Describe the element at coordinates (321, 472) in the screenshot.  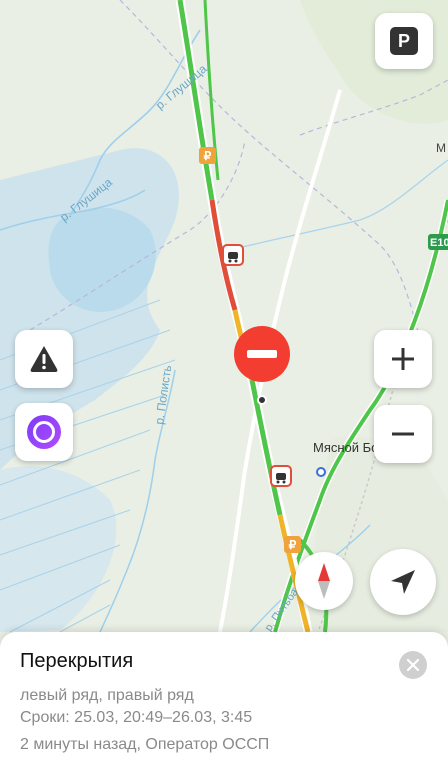
I see `village-point` at that location.